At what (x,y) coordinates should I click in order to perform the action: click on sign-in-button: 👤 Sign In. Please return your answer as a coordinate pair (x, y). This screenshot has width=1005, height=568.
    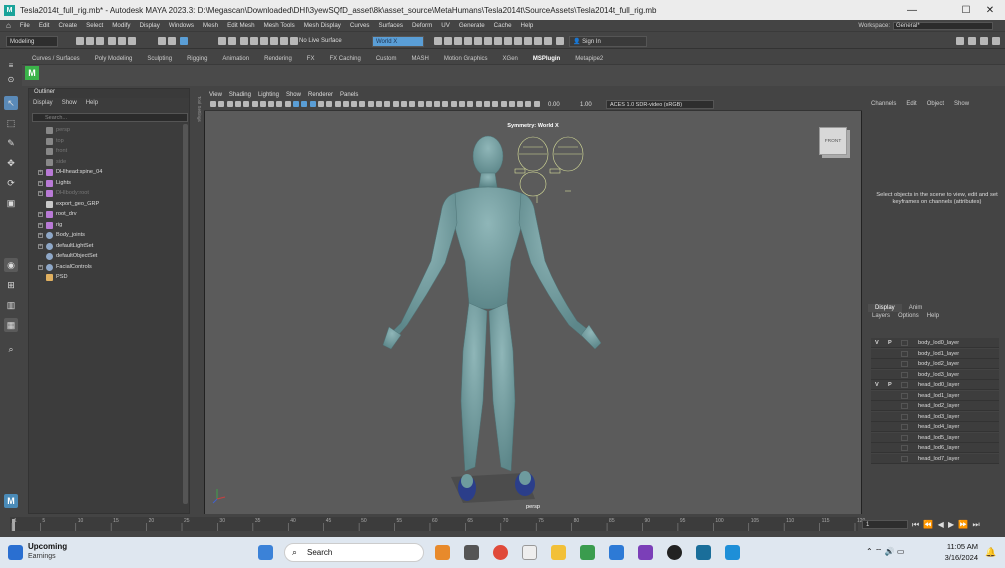
    Looking at the image, I should click on (608, 41).